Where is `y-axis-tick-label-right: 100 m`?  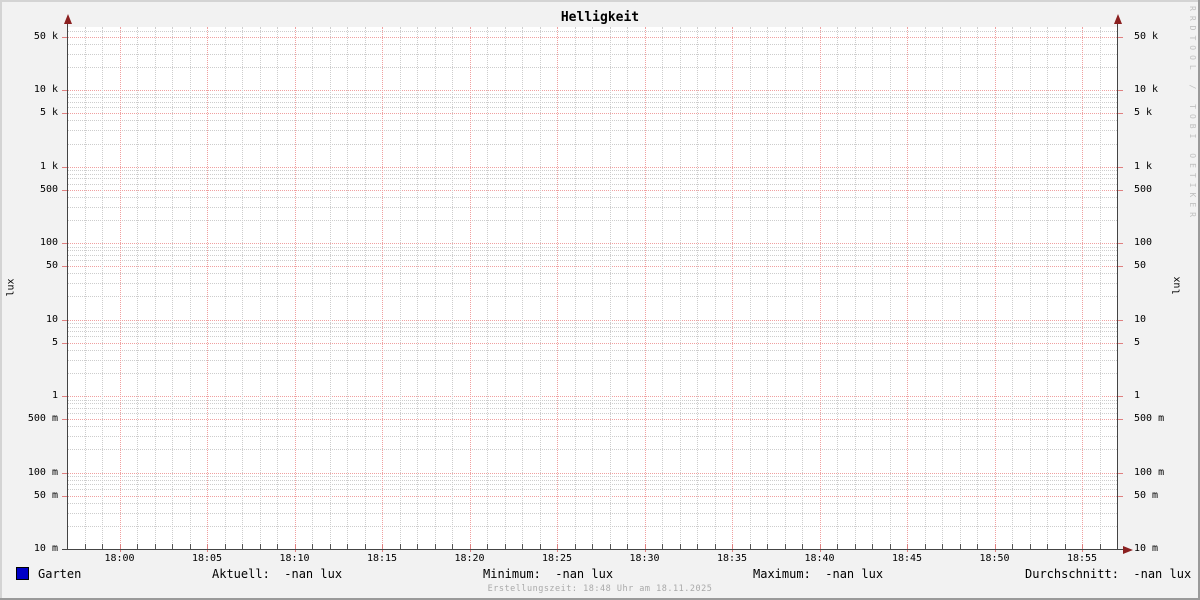
y-axis-tick-label-right: 100 m is located at coordinates (1149, 472).